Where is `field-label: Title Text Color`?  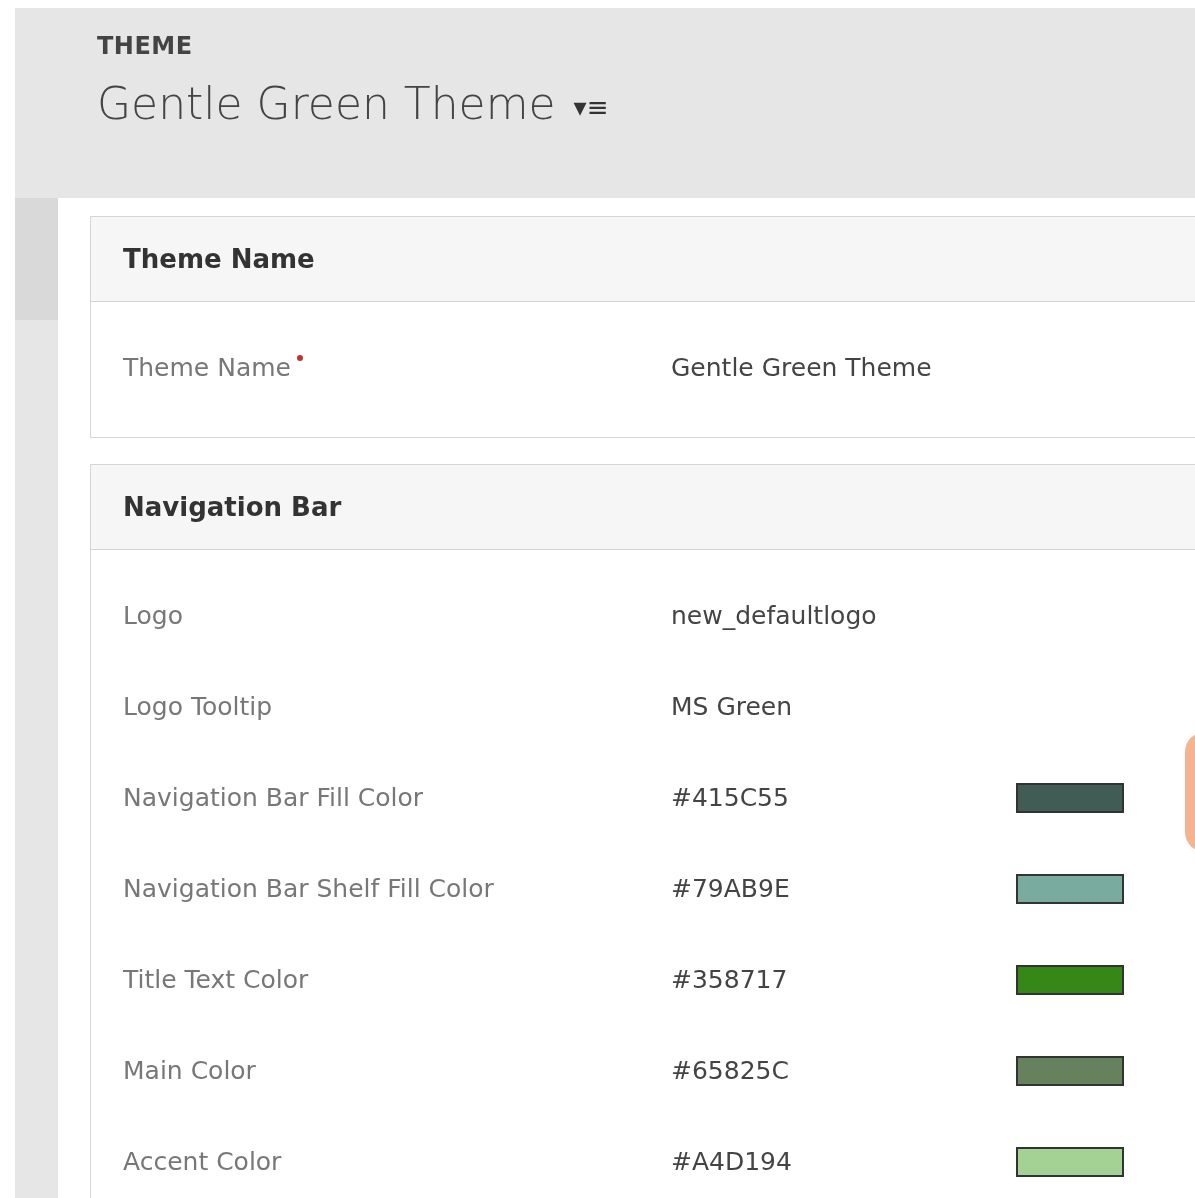
field-label: Title Text Color is located at coordinates (216, 979).